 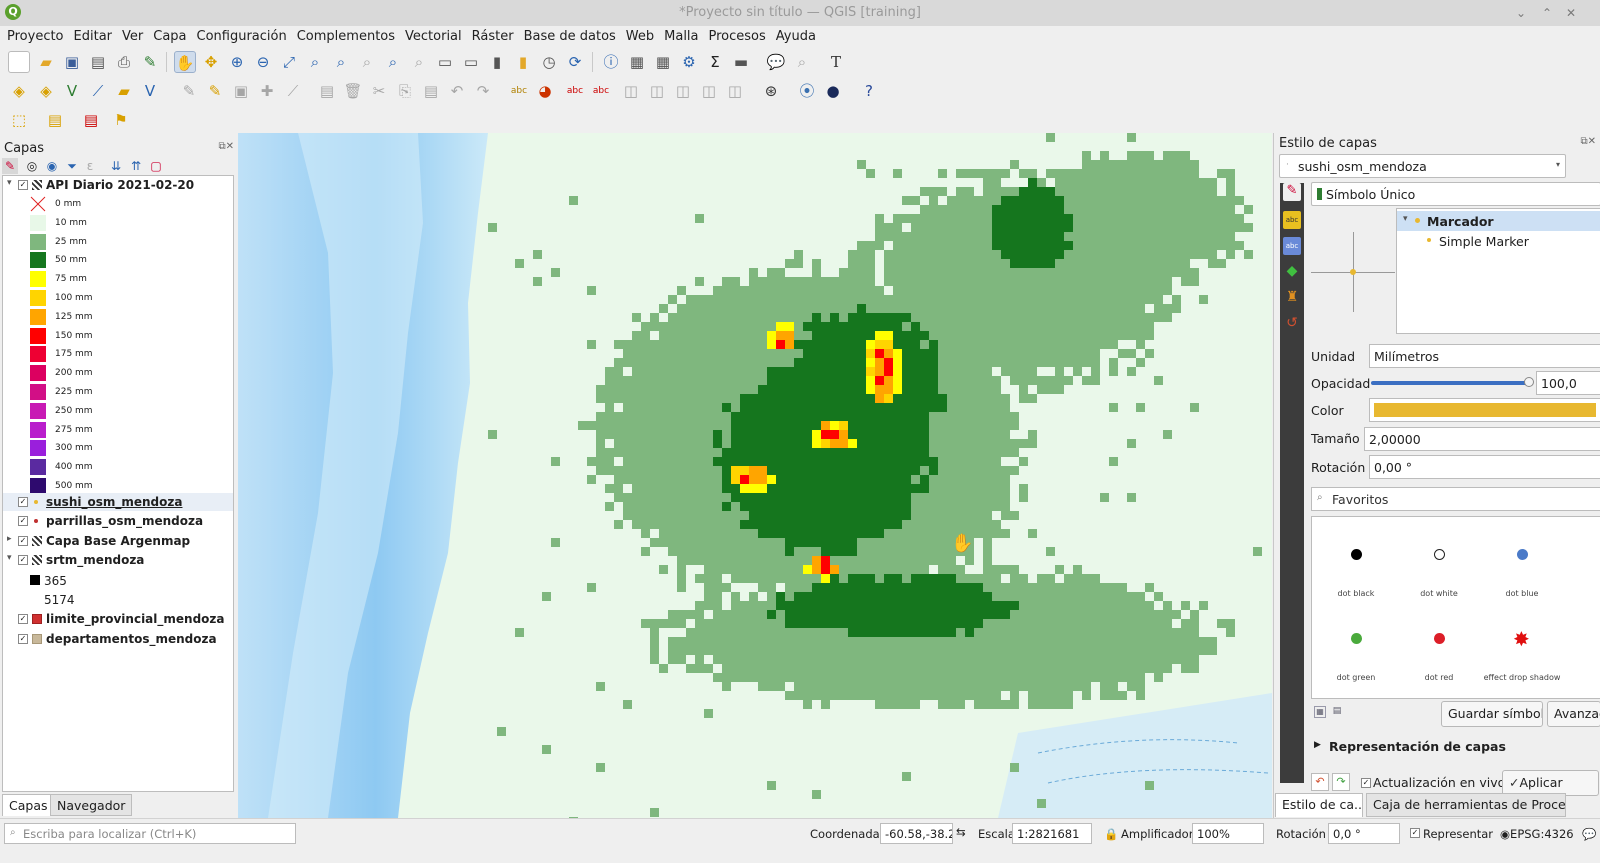 What do you see at coordinates (9, 183) in the screenshot?
I see `expand-arrow-icon: ▾` at bounding box center [9, 183].